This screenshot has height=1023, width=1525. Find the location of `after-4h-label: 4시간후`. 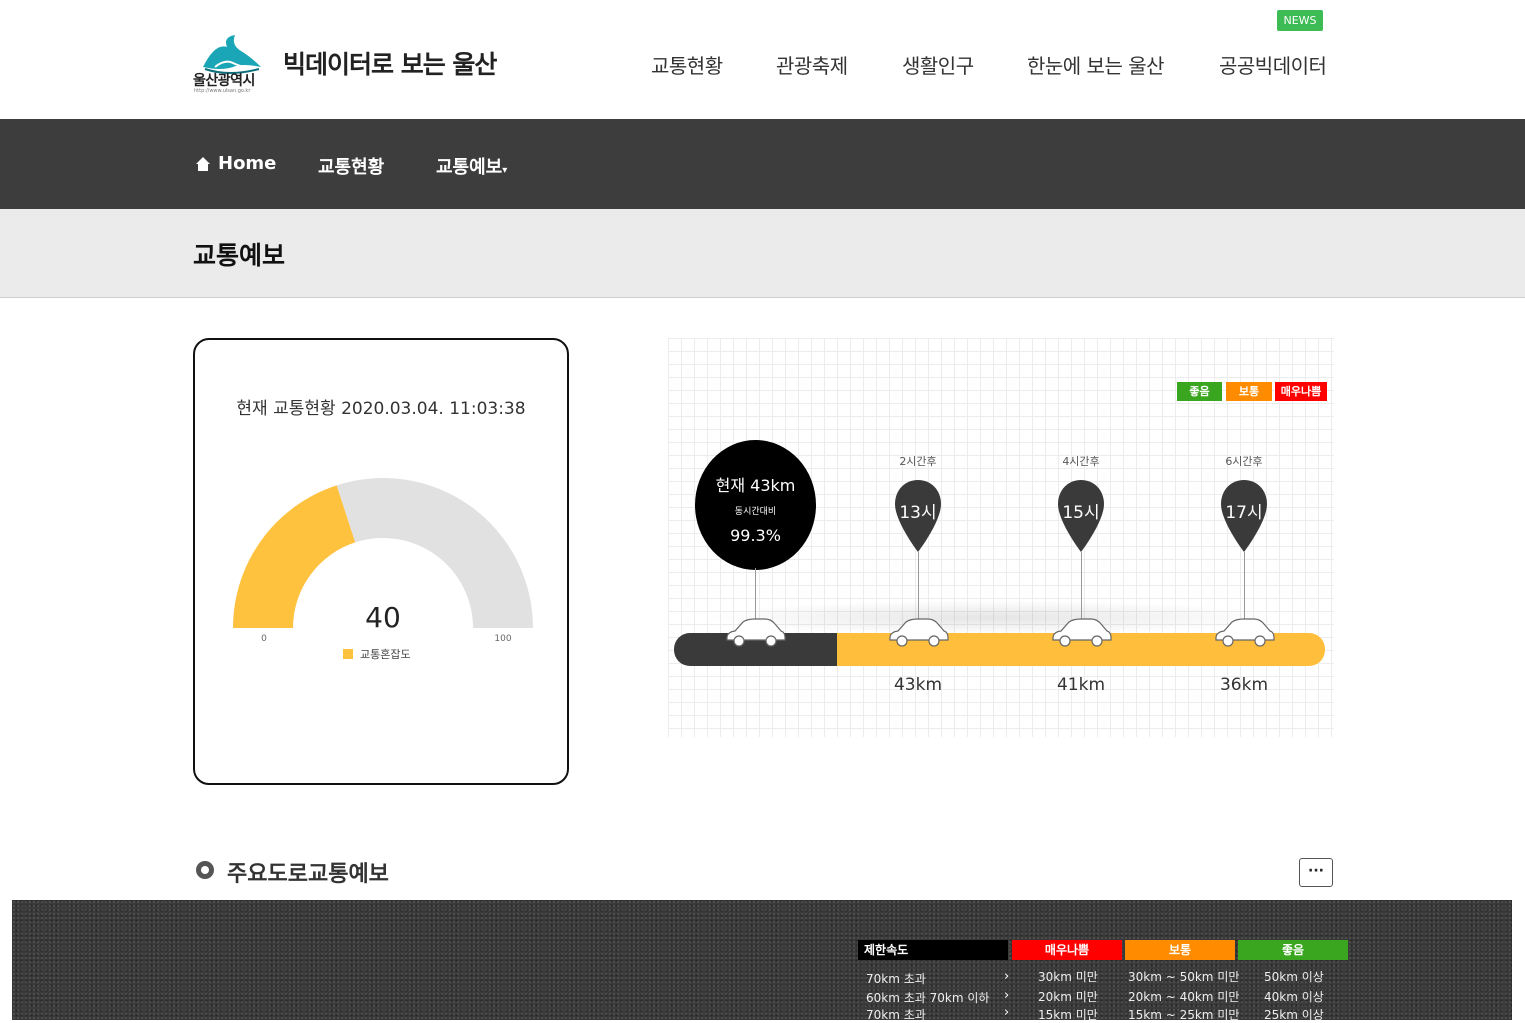

after-4h-label: 4시간후 is located at coordinates (1081, 461).